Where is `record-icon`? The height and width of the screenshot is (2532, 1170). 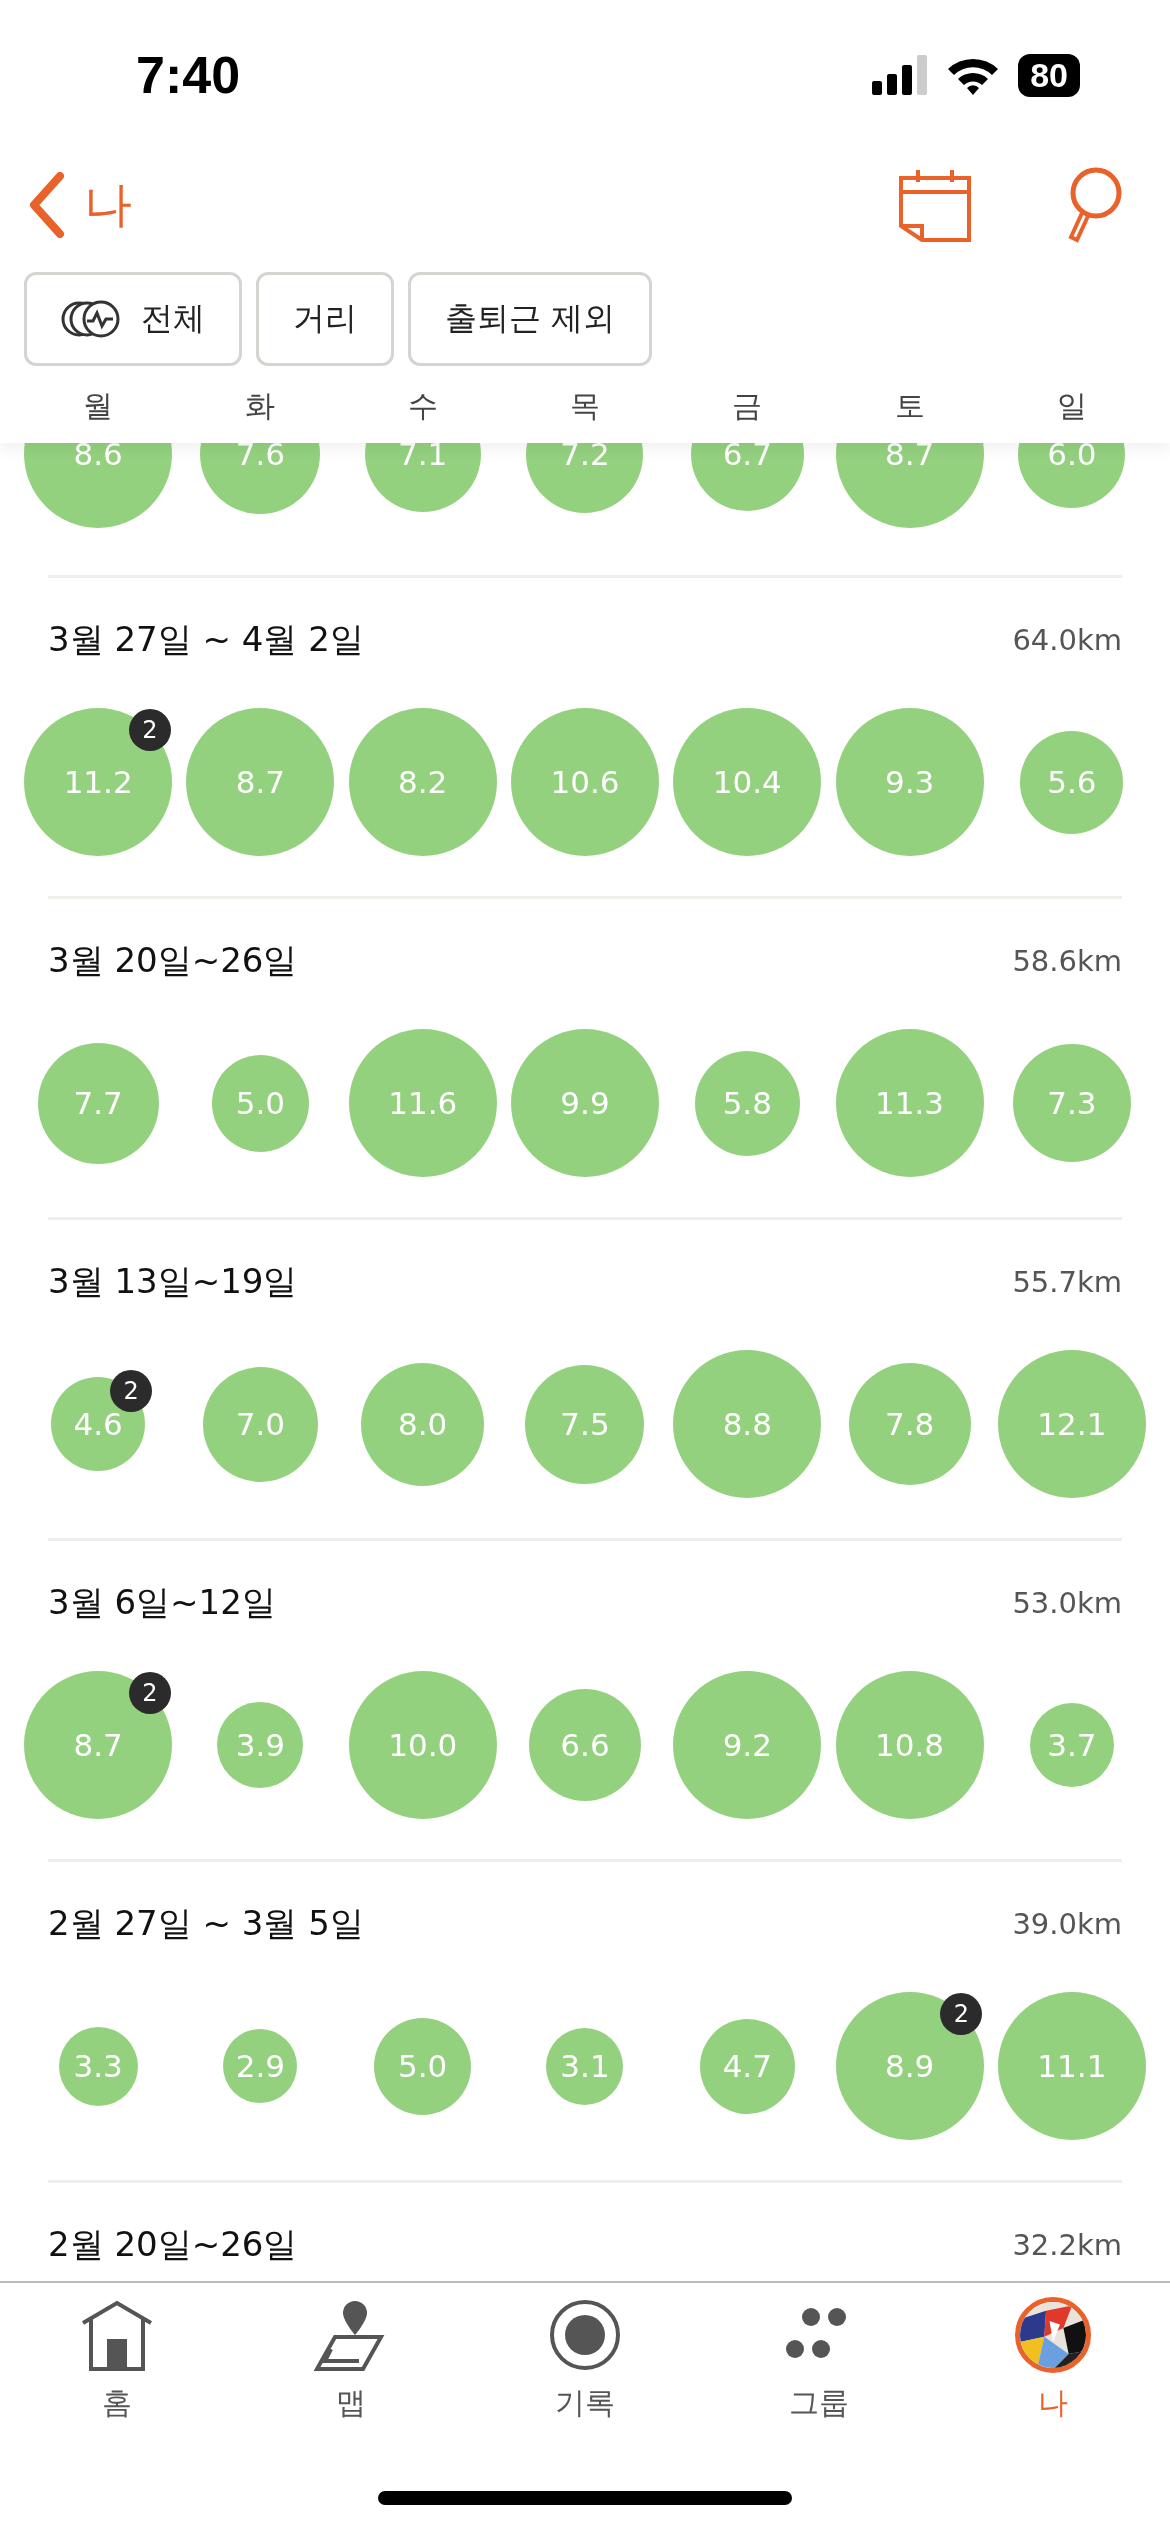
record-icon is located at coordinates (585, 2335).